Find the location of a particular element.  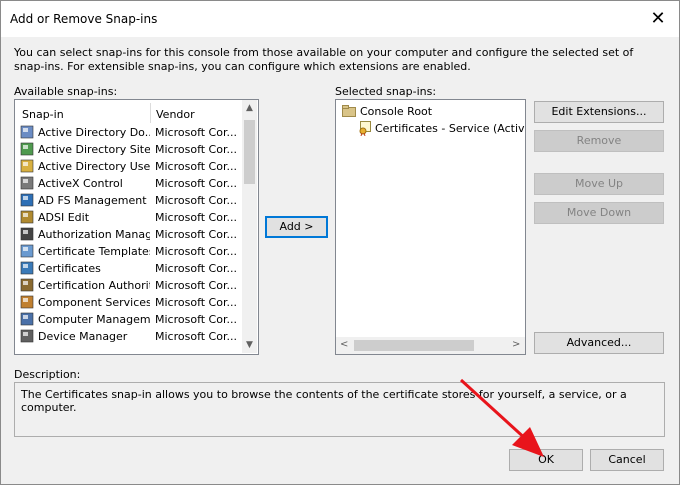

snapin-name: ActiveX Control is located at coordinates (80, 183).